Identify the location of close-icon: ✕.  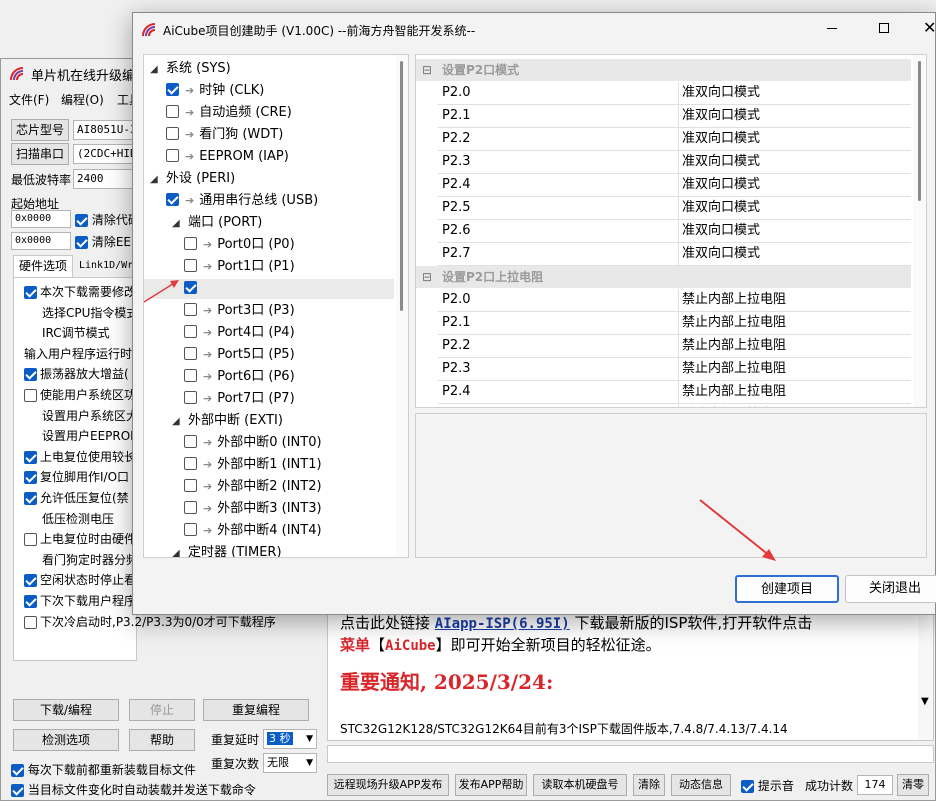
(929, 28).